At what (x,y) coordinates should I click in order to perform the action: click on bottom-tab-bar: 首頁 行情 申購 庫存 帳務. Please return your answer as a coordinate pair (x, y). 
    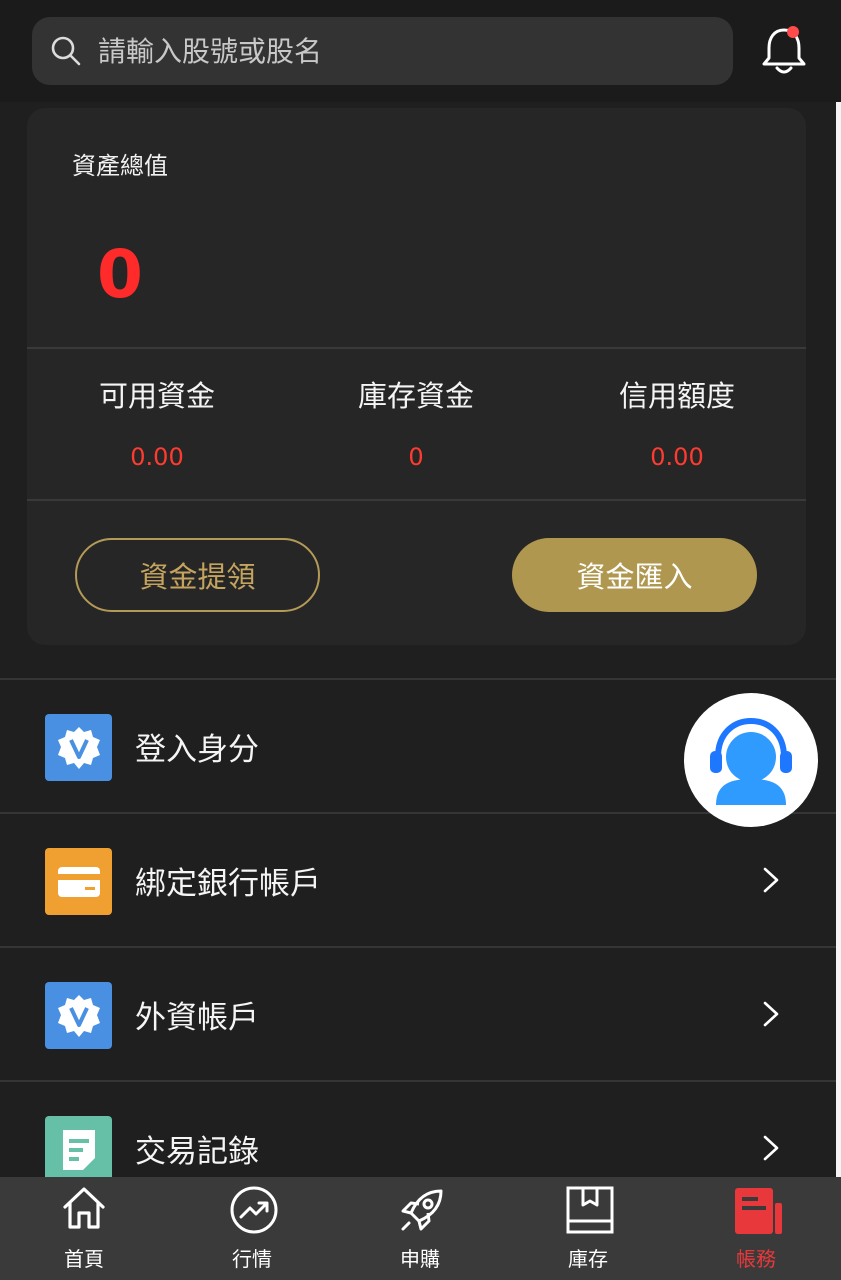
    Looking at the image, I should click on (420, 1228).